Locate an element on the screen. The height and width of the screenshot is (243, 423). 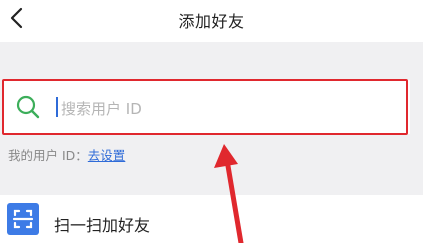
my-user-id-label: 我的用户 ID： is located at coordinates (48, 155).